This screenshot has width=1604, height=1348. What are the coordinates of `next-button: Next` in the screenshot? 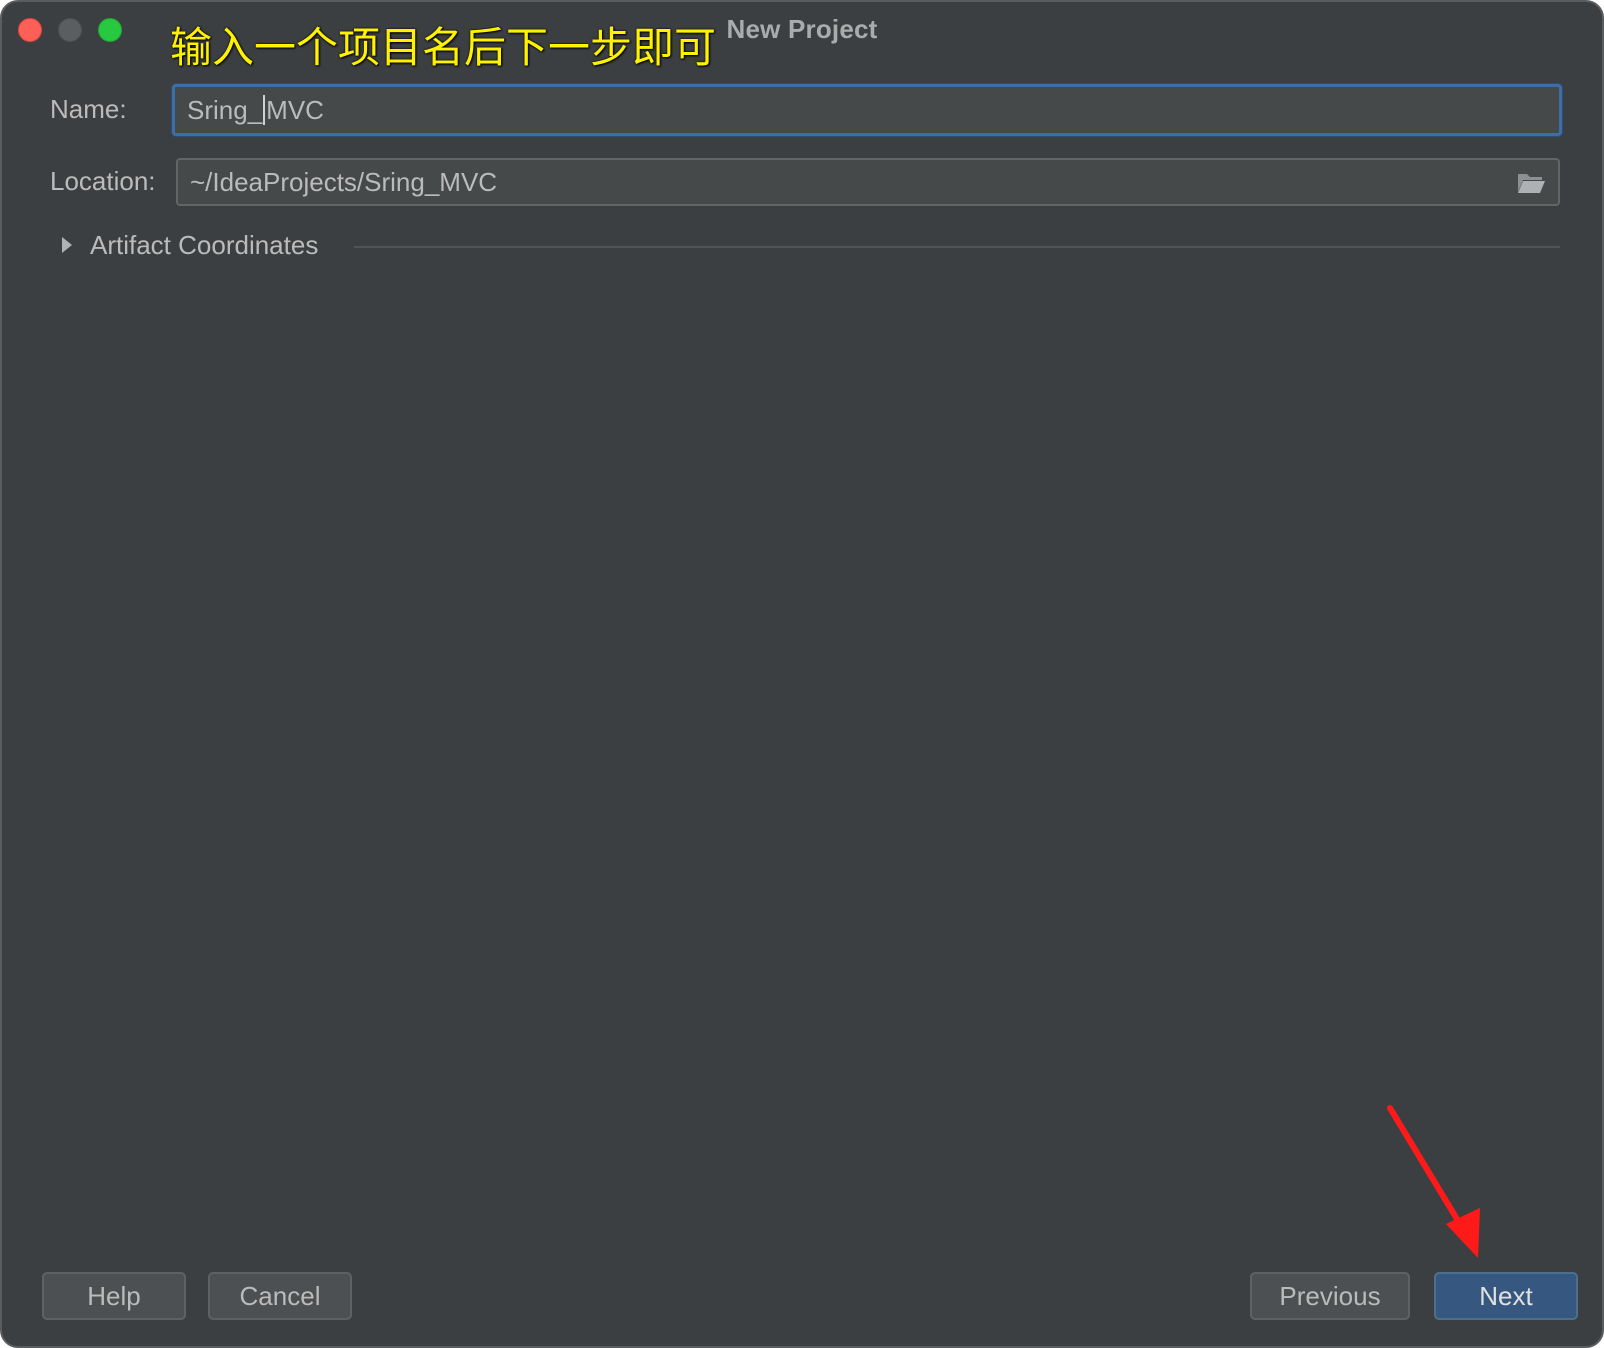 It's located at (1506, 1296).